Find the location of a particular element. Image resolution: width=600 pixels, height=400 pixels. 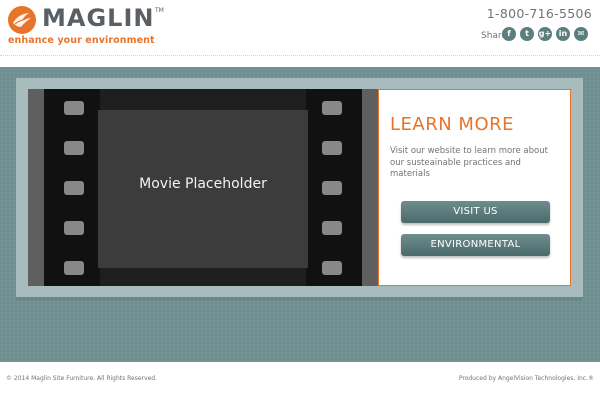

brand-name: MAGLIN is located at coordinates (98, 18).